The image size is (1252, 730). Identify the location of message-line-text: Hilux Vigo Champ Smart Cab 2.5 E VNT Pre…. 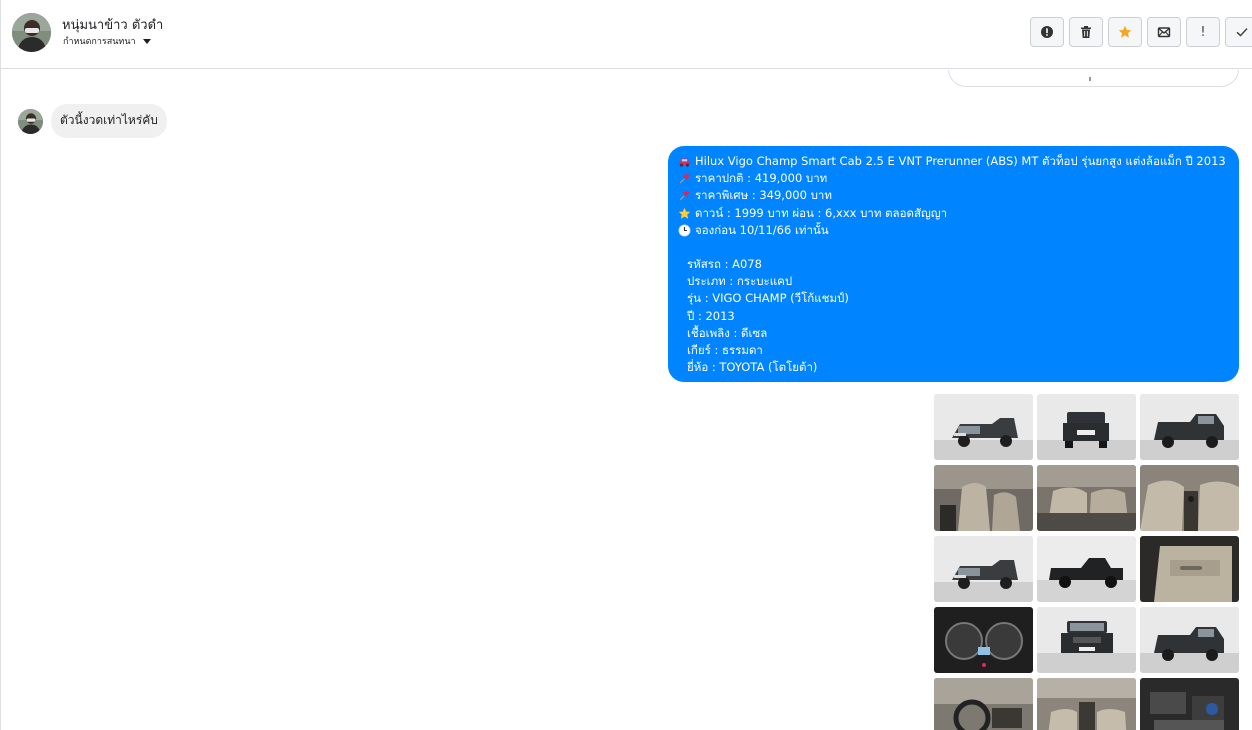
(960, 161).